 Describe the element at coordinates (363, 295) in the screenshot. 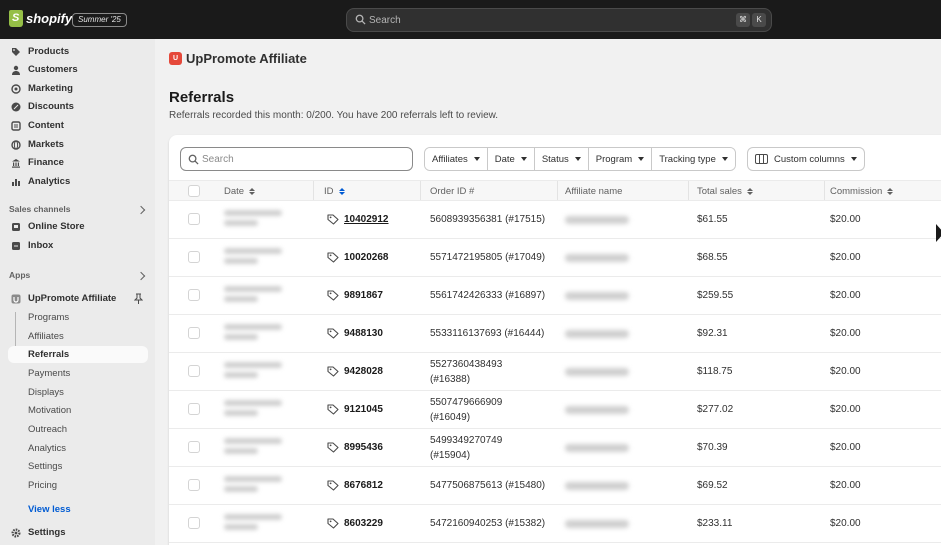

I see `referral-id: 9891867` at that location.